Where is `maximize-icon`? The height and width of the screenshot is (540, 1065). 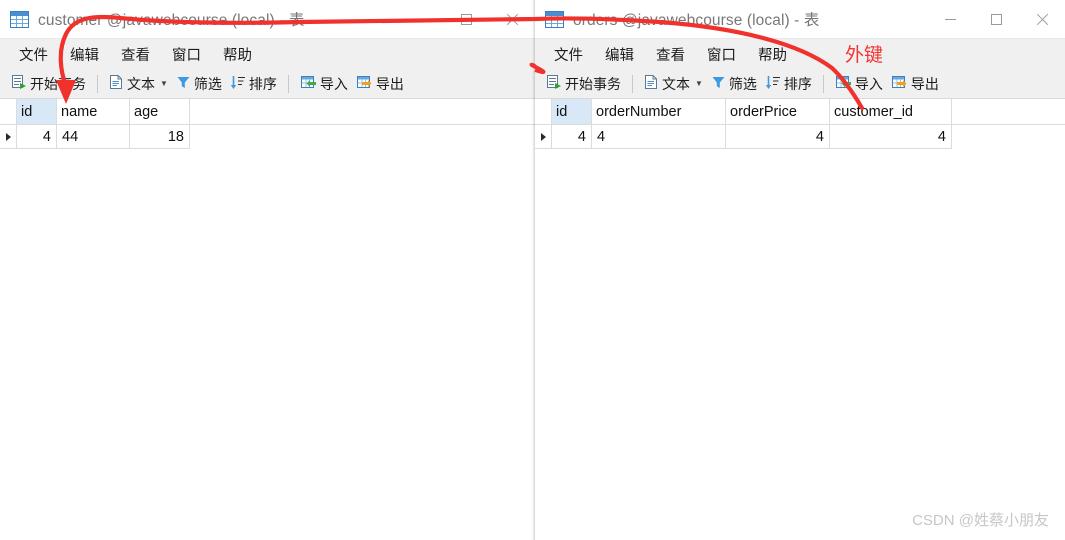
maximize-icon is located at coordinates (996, 19).